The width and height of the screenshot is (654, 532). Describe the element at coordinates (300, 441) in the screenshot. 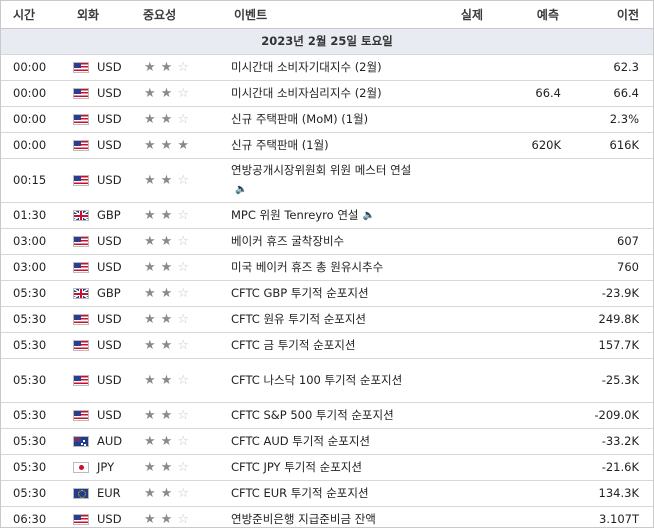

I see `event-name: CFTC AUD 투기적 순포지션` at that location.